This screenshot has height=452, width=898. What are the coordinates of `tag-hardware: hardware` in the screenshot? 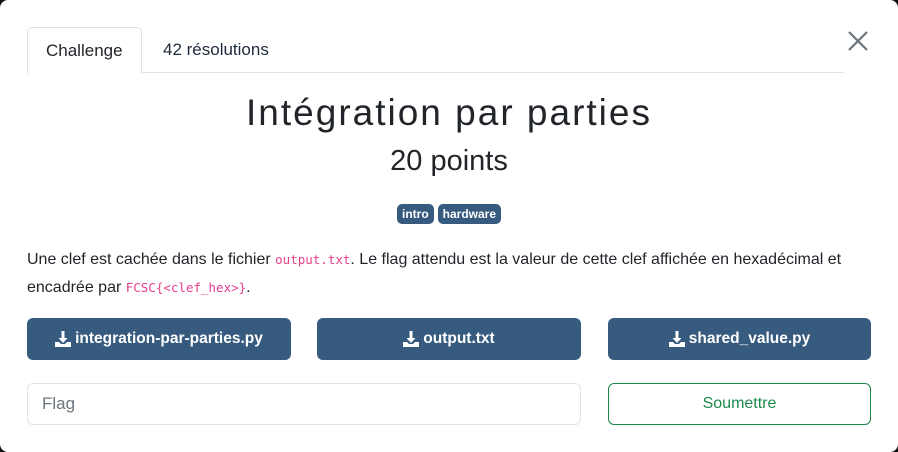 It's located at (469, 214).